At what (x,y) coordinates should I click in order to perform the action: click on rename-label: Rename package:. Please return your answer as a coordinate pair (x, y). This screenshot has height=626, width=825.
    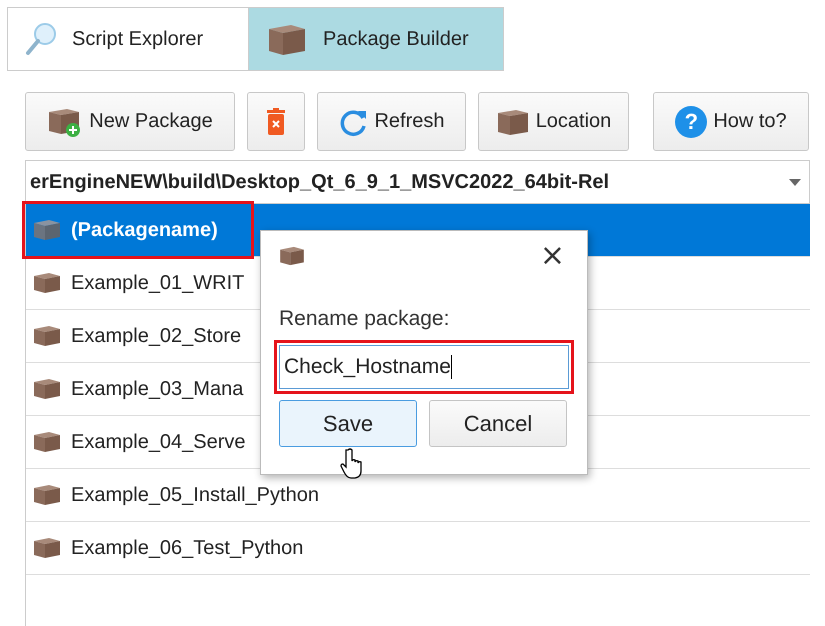
    Looking at the image, I should click on (364, 319).